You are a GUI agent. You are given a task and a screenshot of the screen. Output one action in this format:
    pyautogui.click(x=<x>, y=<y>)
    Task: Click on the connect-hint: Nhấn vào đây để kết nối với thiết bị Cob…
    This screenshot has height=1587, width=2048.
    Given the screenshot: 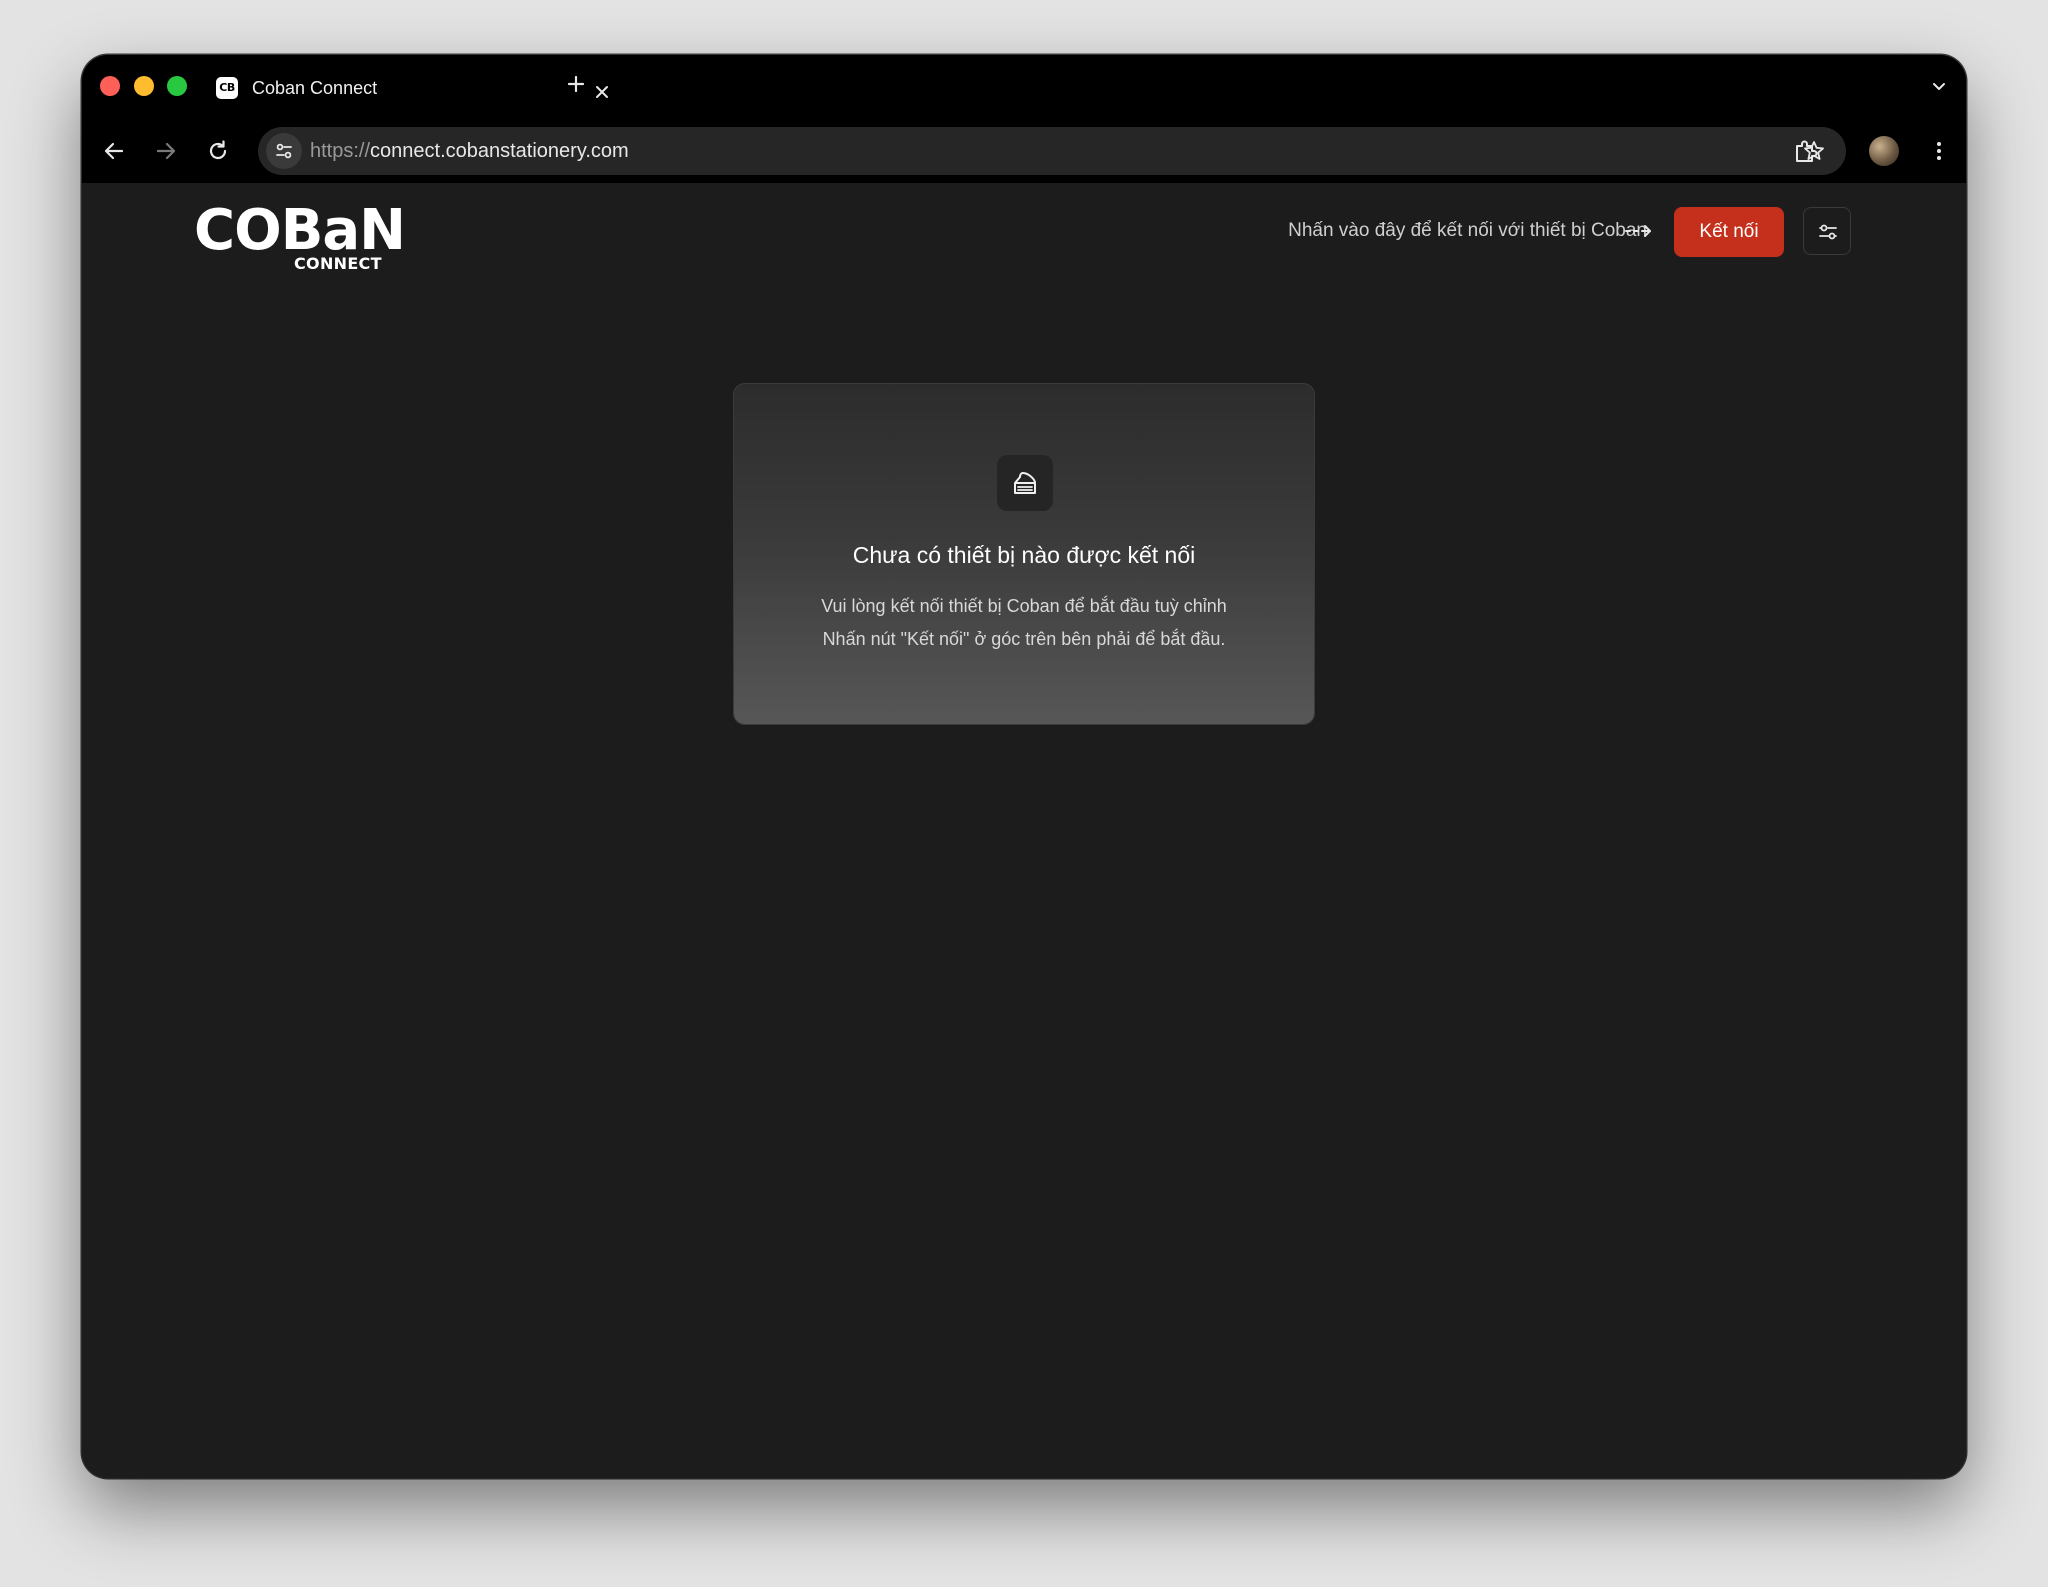 What is the action you would take?
    pyautogui.click(x=1467, y=230)
    